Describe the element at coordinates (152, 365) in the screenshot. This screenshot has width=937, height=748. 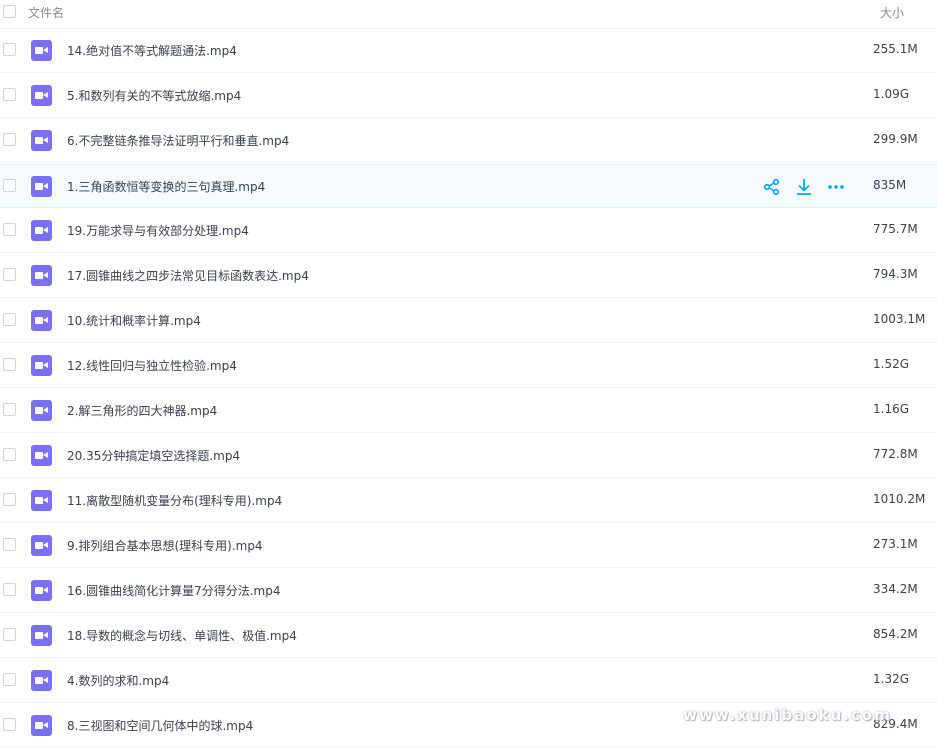
I see `file-name: 12.线性回归与独立性检验.mp4` at that location.